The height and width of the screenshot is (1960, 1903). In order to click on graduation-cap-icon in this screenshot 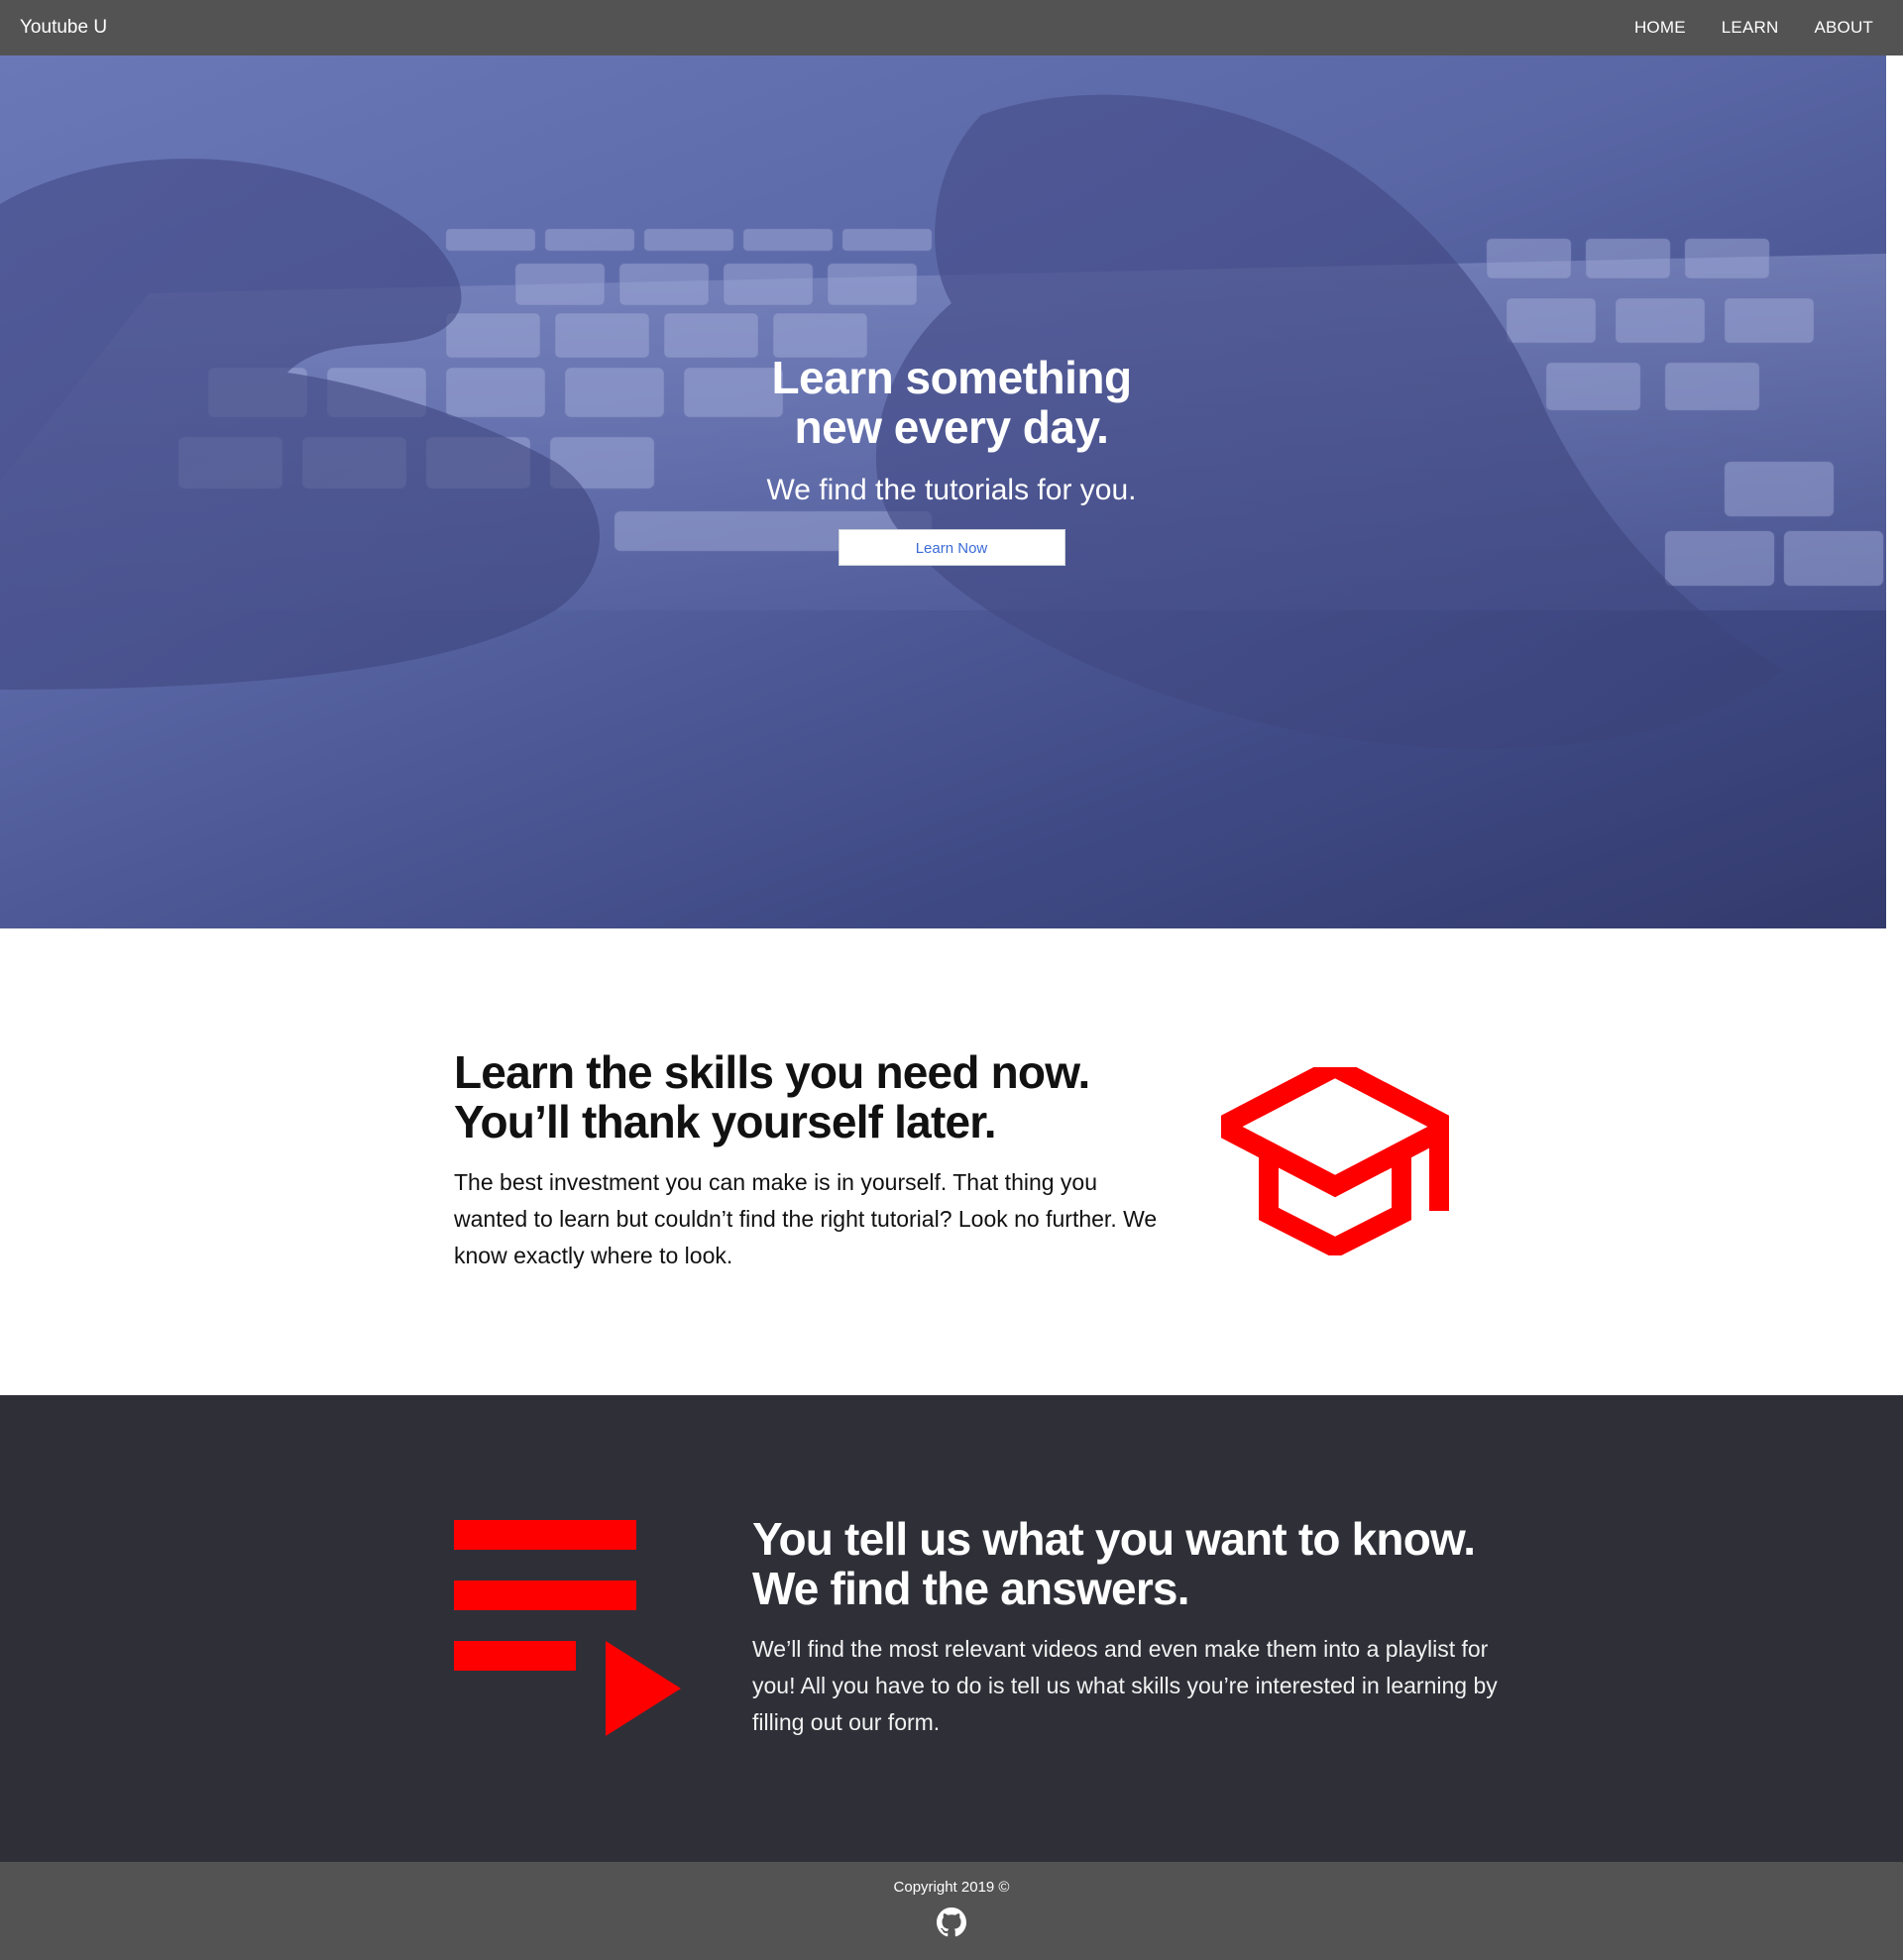, I will do `click(1335, 1161)`.